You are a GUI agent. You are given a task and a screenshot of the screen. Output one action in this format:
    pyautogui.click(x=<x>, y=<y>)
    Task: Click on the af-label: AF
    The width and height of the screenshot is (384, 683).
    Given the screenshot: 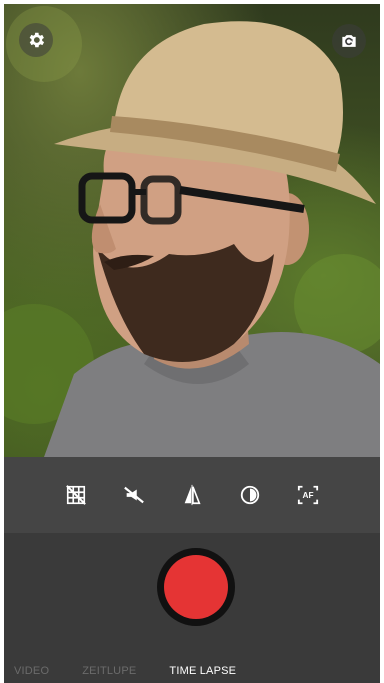 What is the action you would take?
    pyautogui.click(x=308, y=495)
    